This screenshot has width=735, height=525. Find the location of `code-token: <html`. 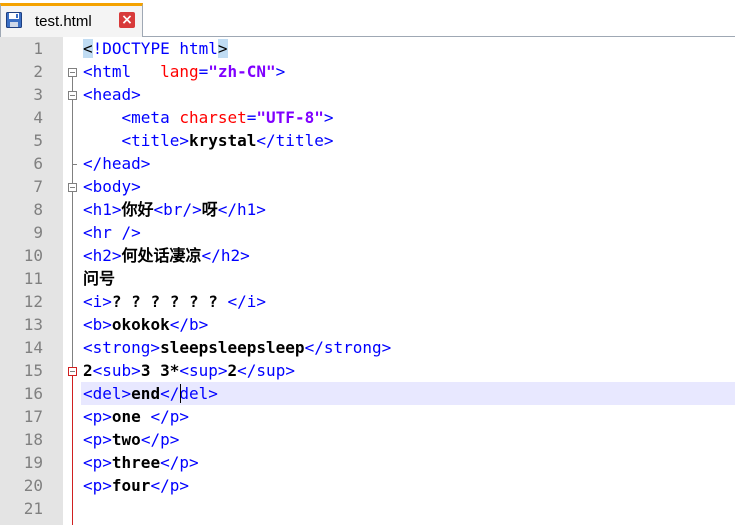

code-token: <html is located at coordinates (122, 71).